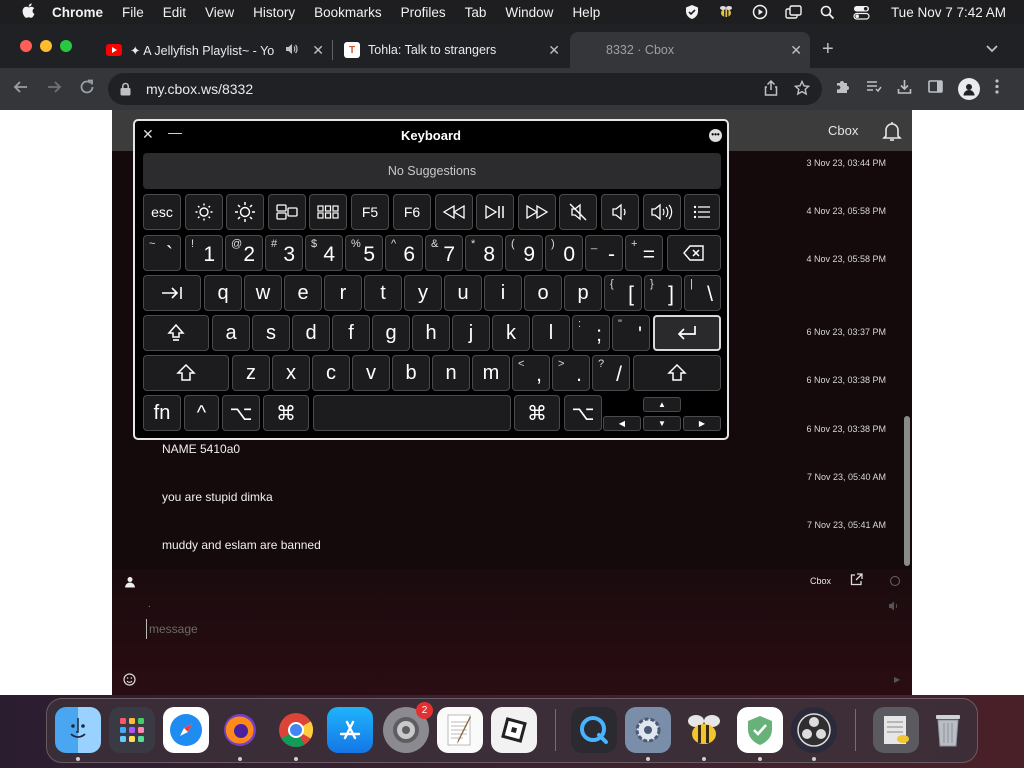  What do you see at coordinates (174, 12) in the screenshot?
I see `menu-edit: Edit` at bounding box center [174, 12].